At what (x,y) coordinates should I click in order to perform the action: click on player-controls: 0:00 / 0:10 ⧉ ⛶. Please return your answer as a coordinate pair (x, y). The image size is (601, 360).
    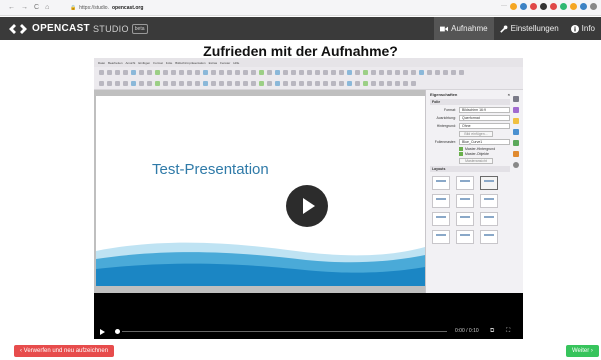
    Looking at the image, I should click on (308, 331).